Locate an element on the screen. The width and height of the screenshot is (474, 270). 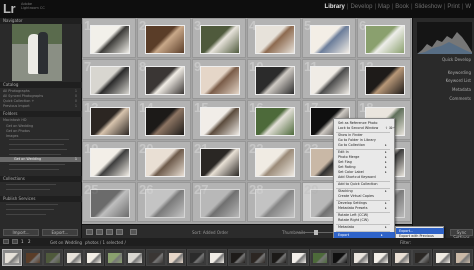
folder-item: Images is located at coordinates (12, 136).